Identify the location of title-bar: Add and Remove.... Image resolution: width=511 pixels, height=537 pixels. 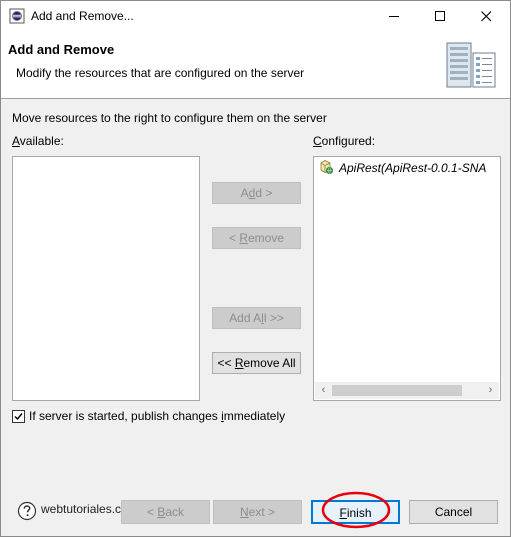
(255, 16).